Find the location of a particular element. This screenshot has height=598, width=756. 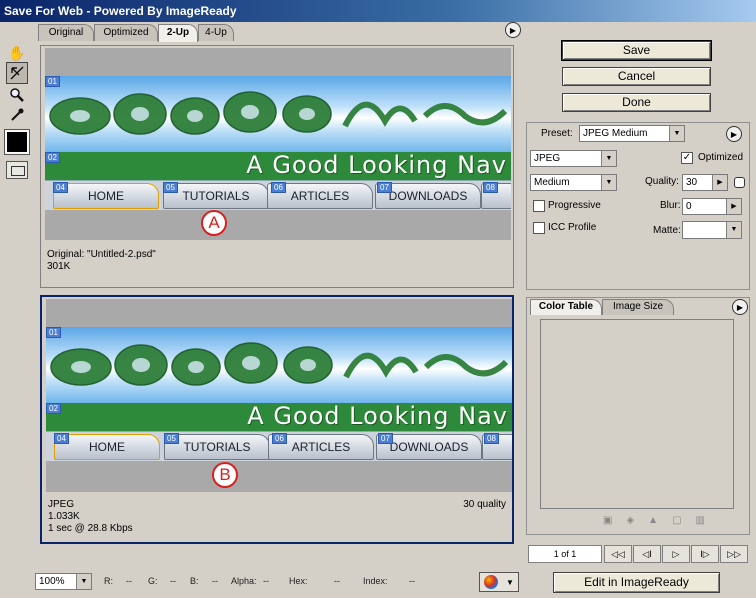

tab-color-table: Color Table is located at coordinates (566, 307).